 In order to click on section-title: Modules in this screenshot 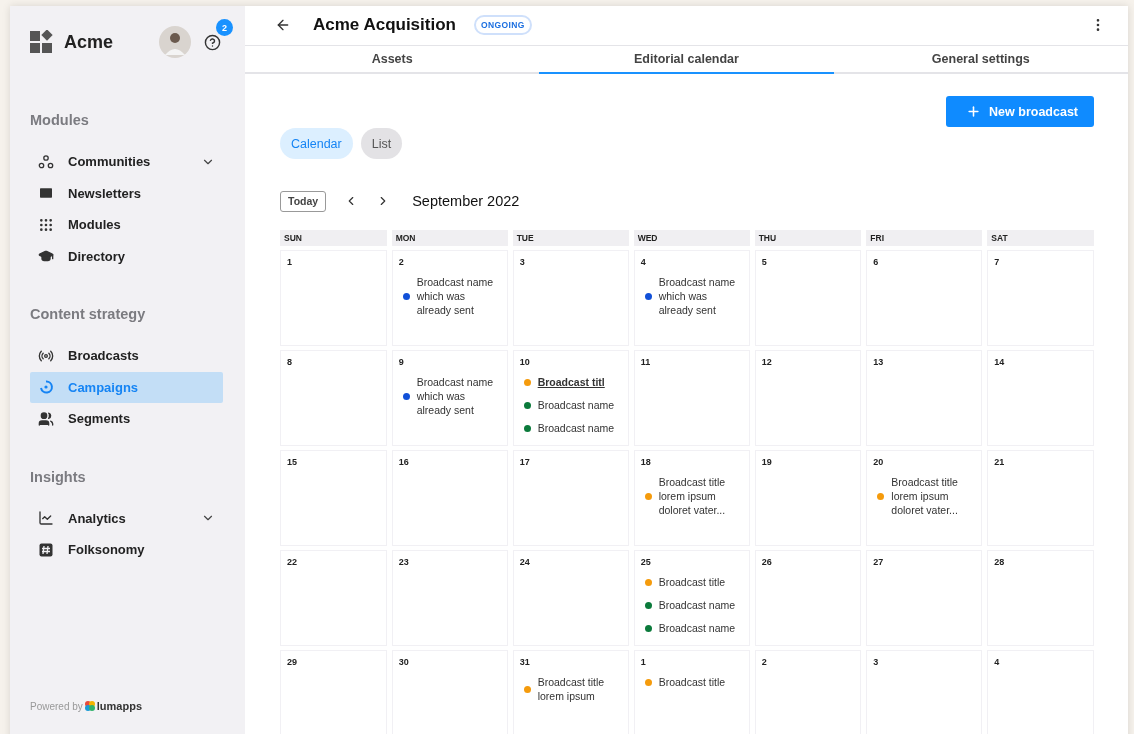, I will do `click(60, 120)`.